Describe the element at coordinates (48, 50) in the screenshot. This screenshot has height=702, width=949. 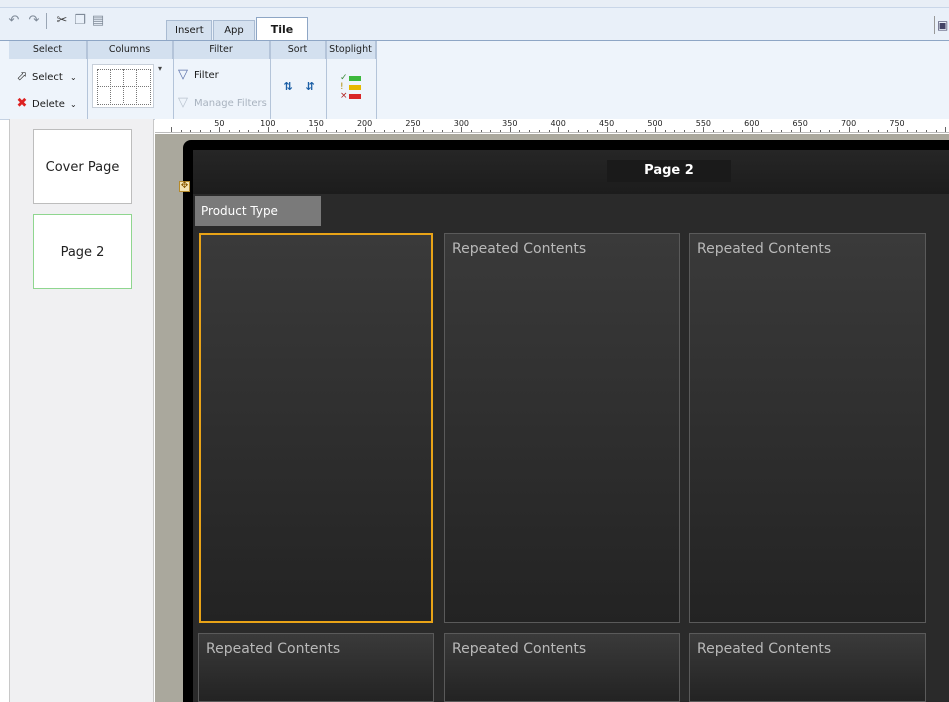
I see `group-label-select: Select` at that location.